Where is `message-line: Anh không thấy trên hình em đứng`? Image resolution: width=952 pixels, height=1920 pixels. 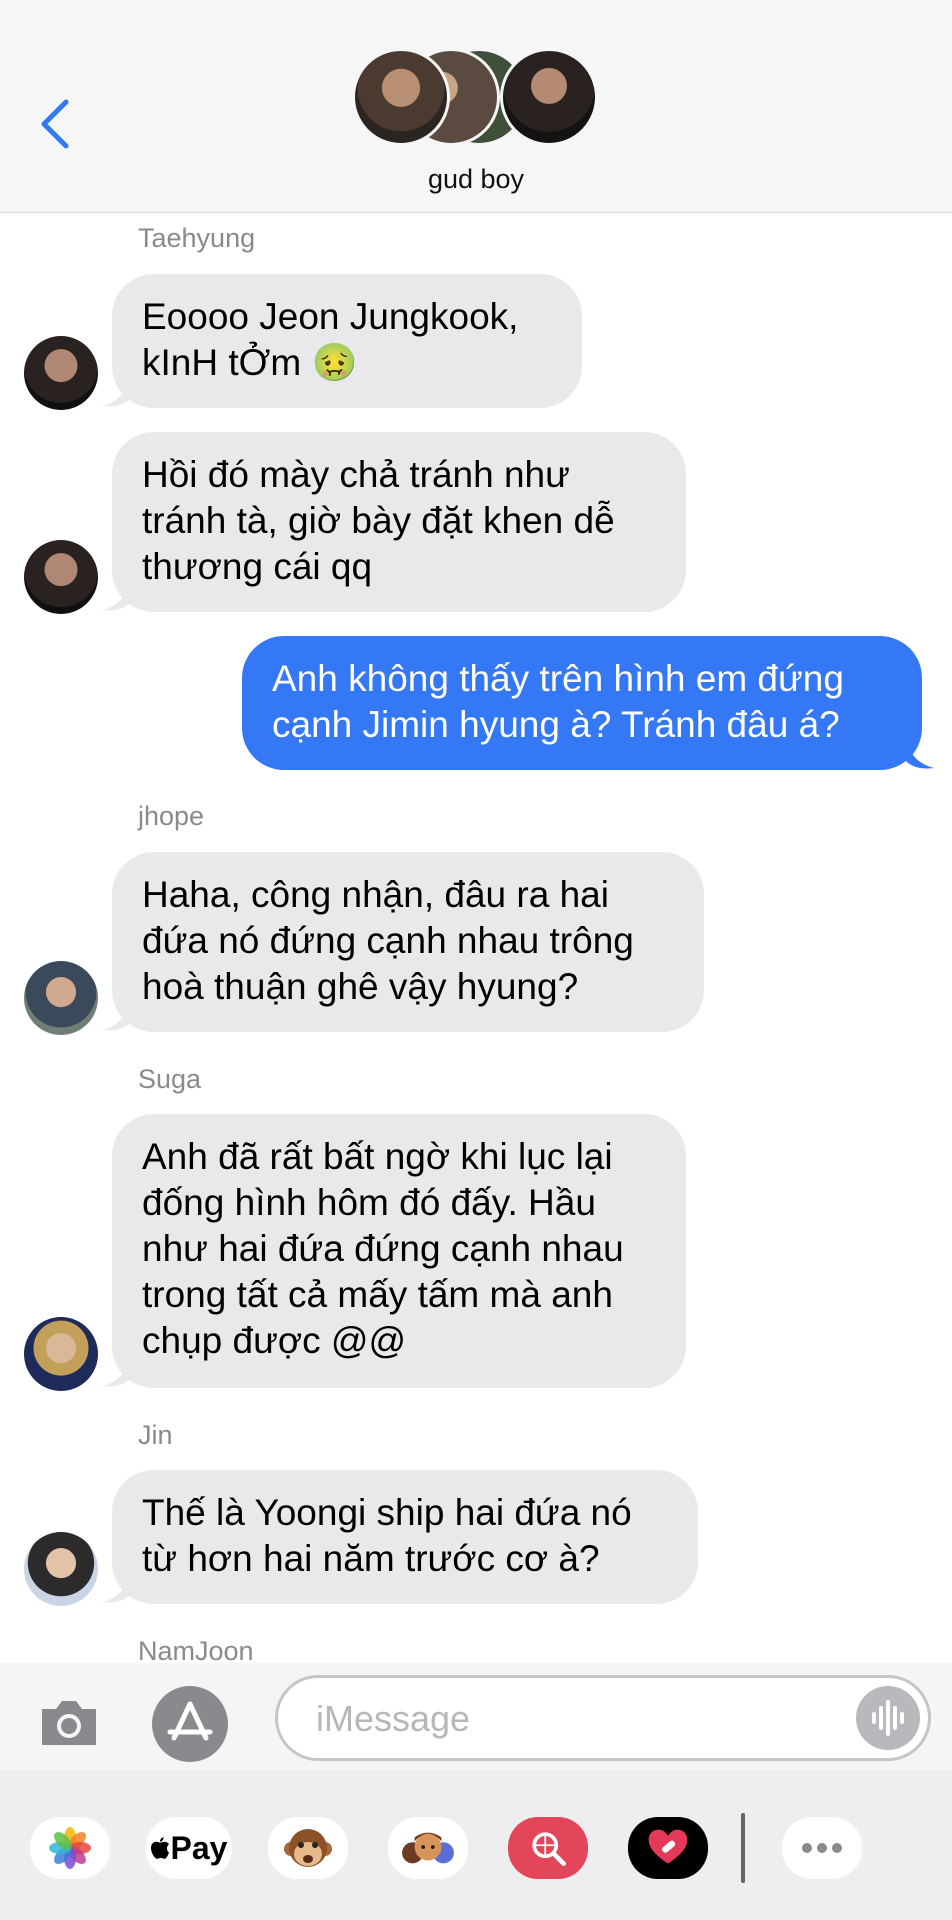 message-line: Anh không thấy trên hình em đứng is located at coordinates (558, 678).